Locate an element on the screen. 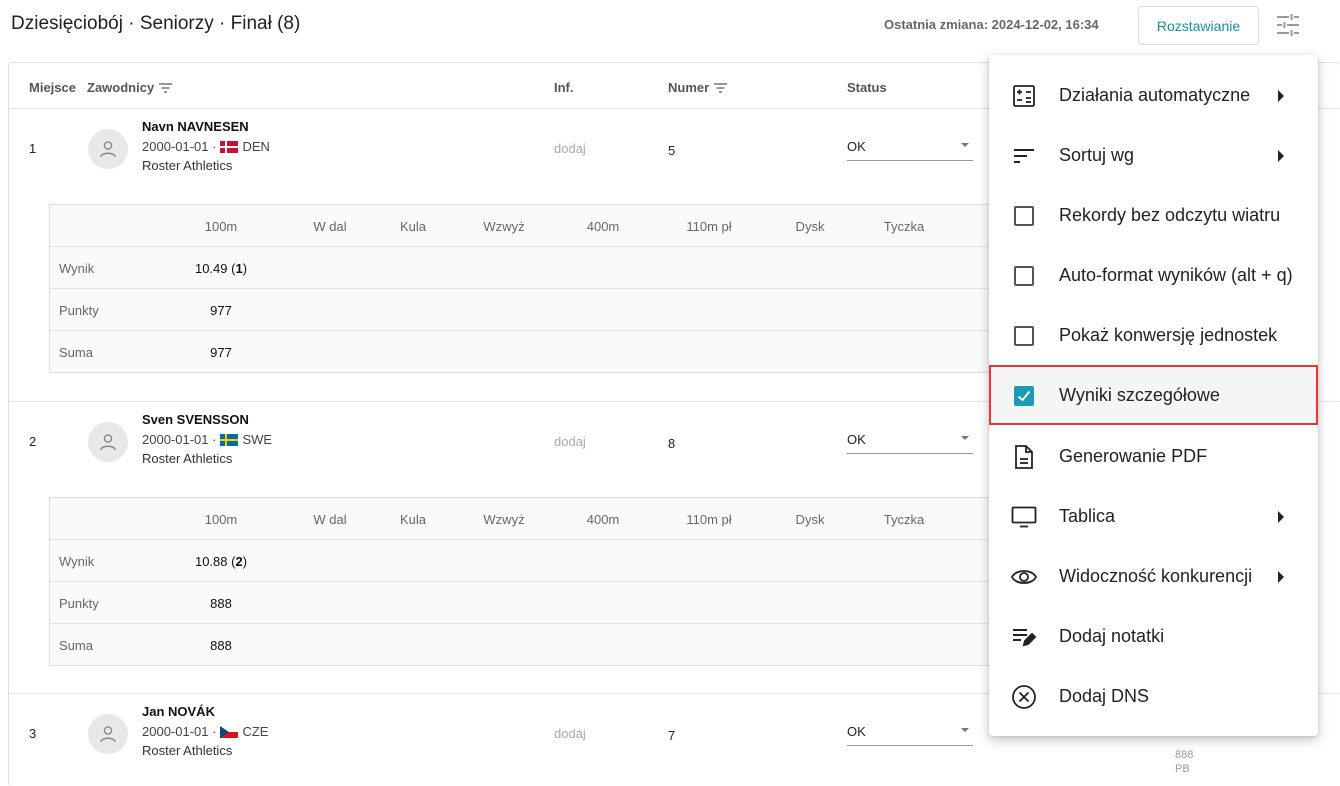  menu-item-event-visibility: Widoczność konkurencji is located at coordinates (1153, 576).